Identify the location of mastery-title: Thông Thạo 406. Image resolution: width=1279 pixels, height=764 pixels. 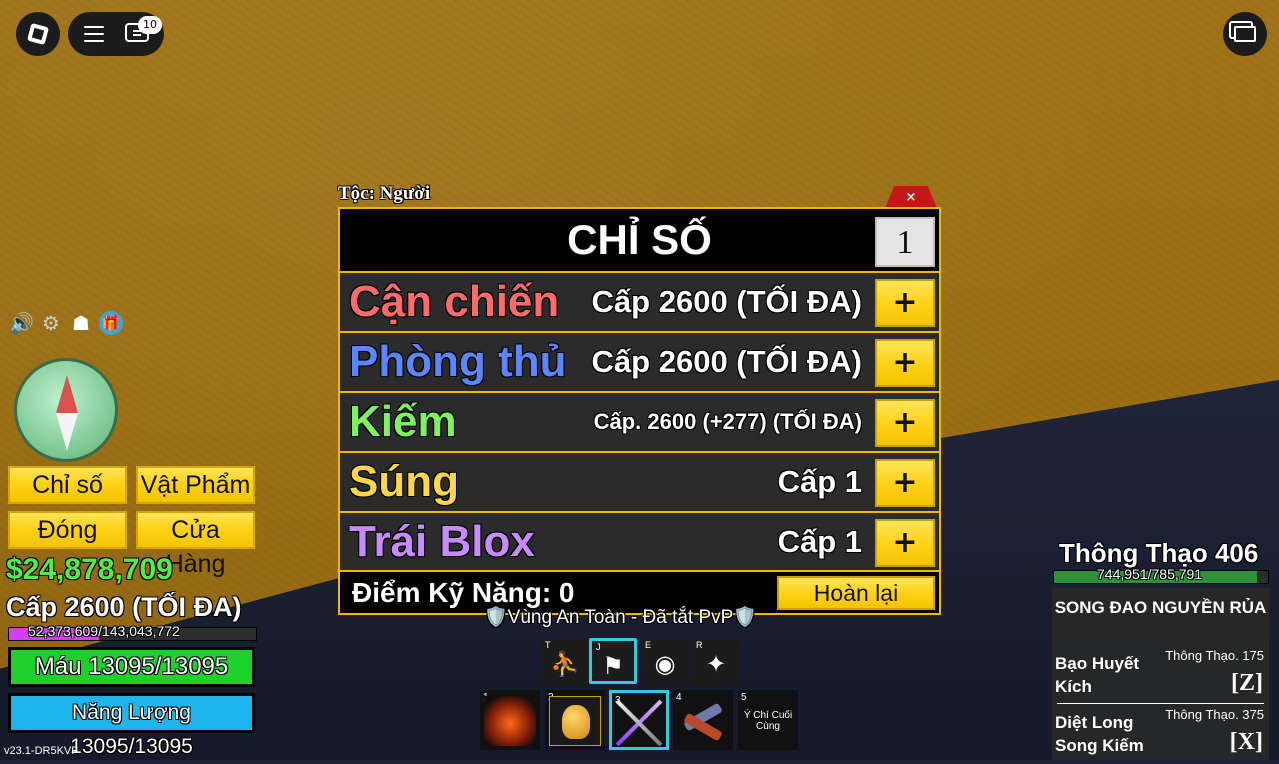
(1159, 553).